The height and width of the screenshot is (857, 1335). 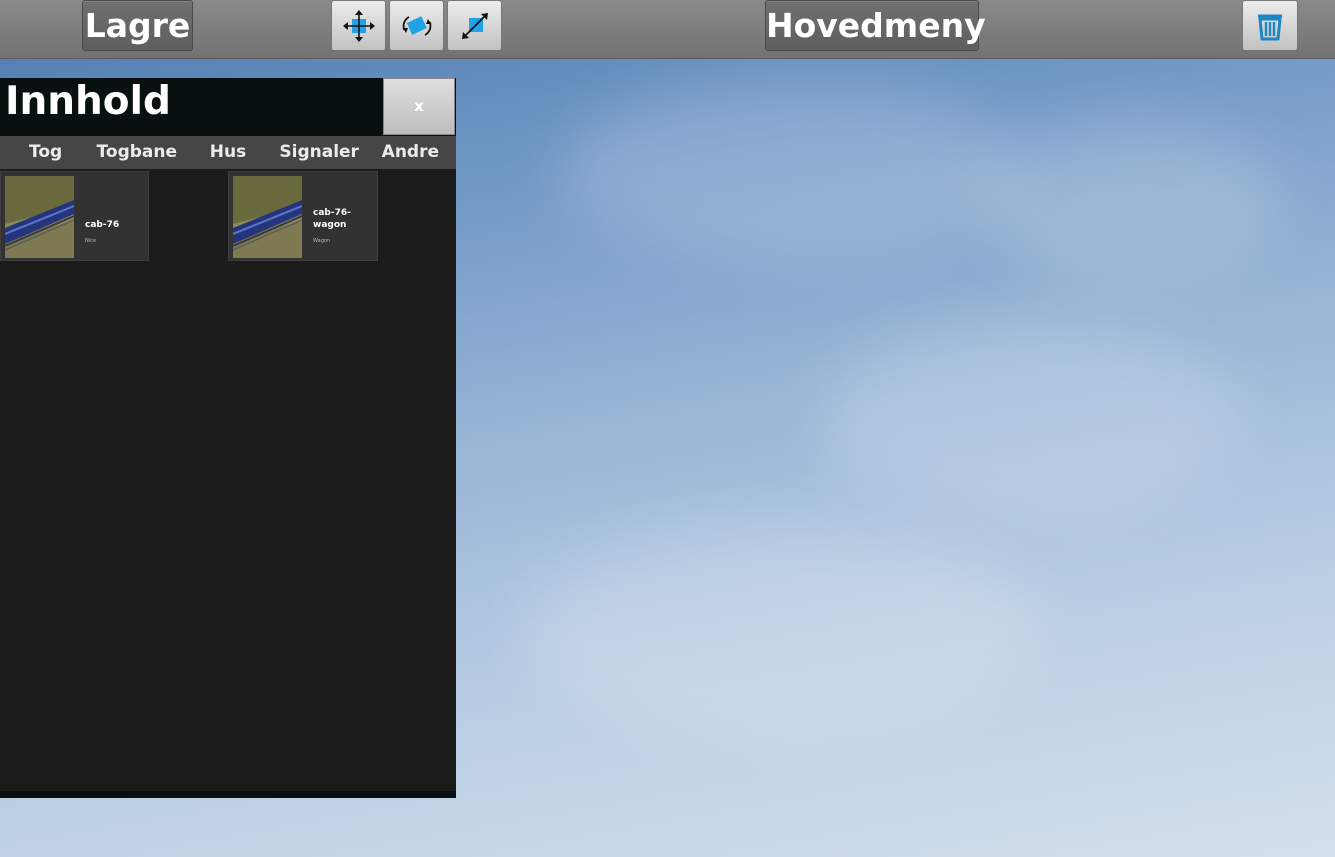 What do you see at coordinates (667, 29) in the screenshot?
I see `top-toolbar: Lagre Hovedmeny` at bounding box center [667, 29].